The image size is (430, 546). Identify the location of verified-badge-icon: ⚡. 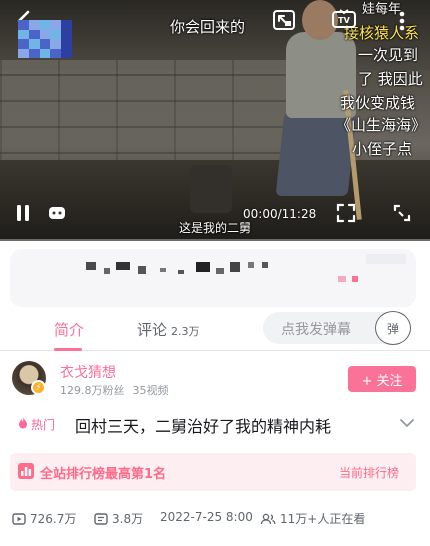
(38, 387).